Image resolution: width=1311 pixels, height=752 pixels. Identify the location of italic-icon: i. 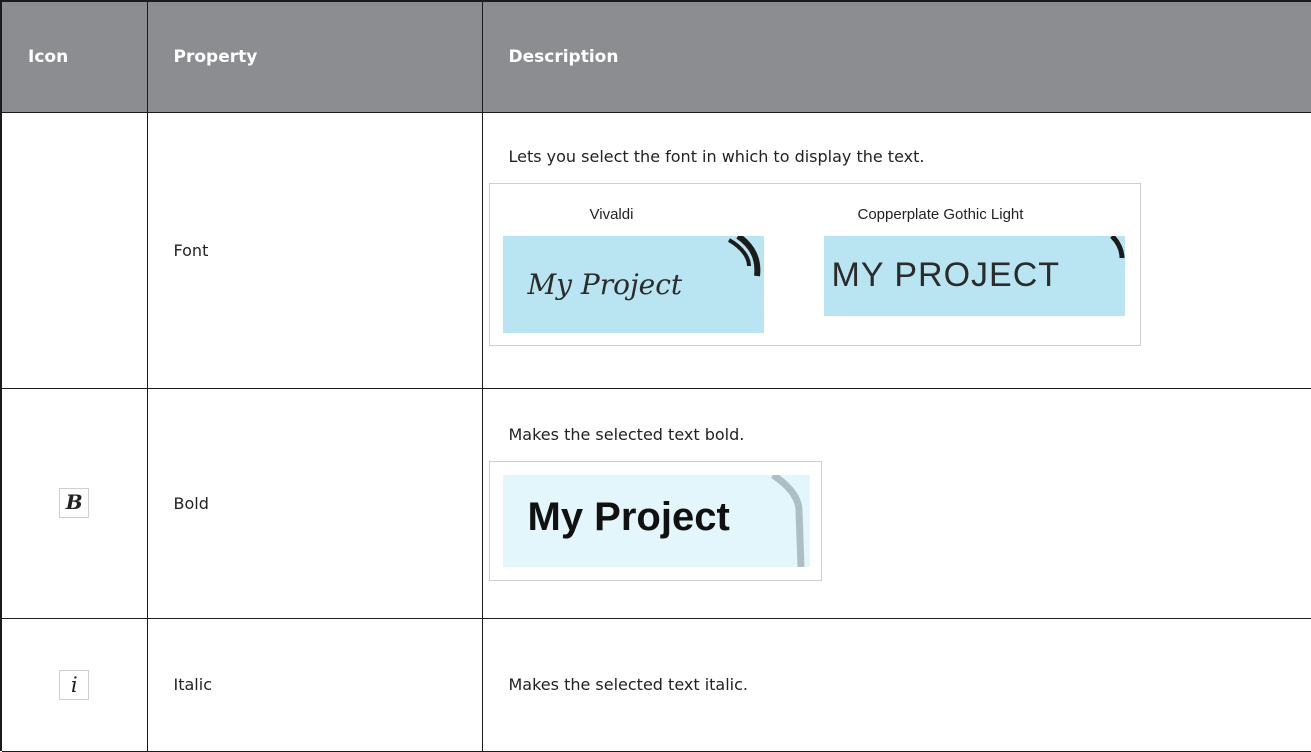
(74, 684).